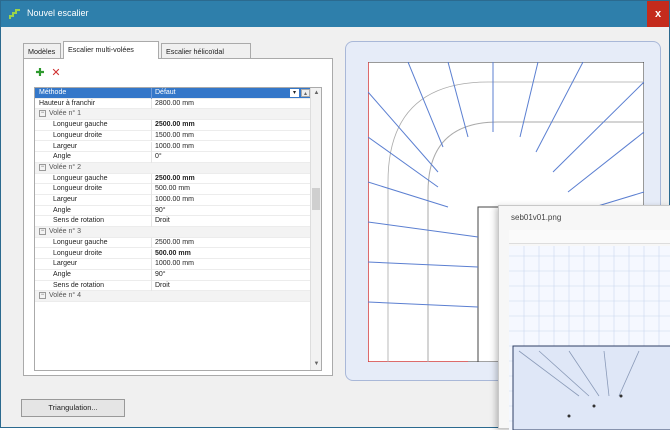 This screenshot has width=670, height=430. What do you see at coordinates (316, 199) in the screenshot?
I see `scroll-thumb` at bounding box center [316, 199].